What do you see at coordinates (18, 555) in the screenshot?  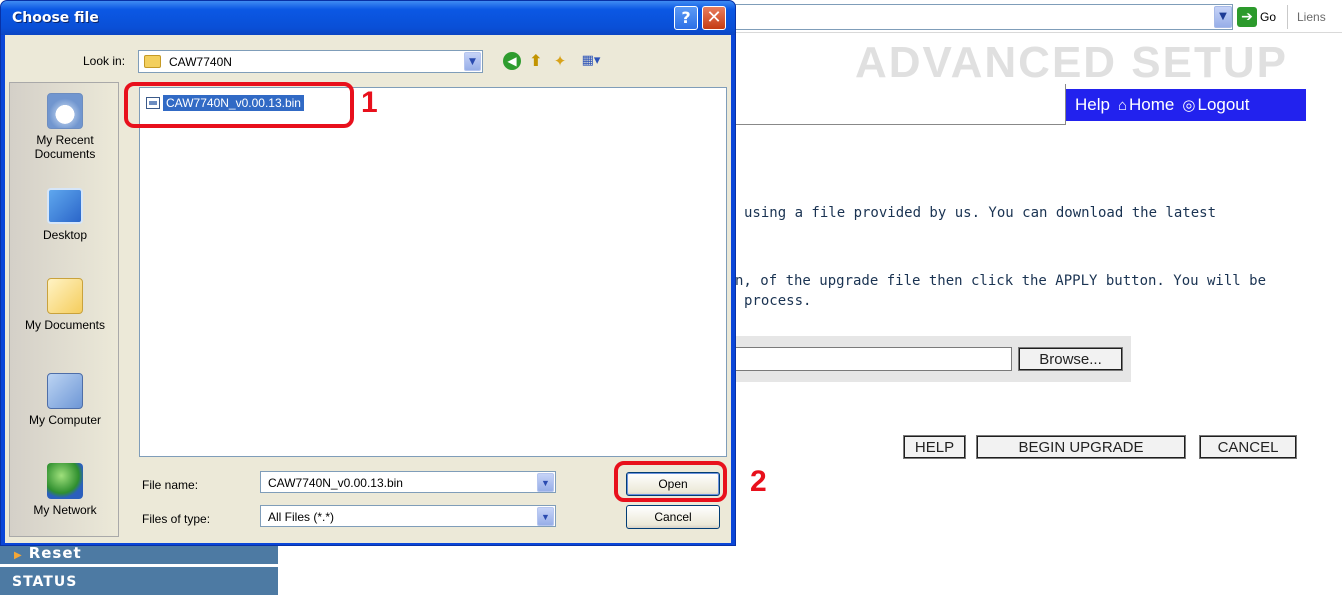 I see `menu-arrow-icon: ▶` at bounding box center [18, 555].